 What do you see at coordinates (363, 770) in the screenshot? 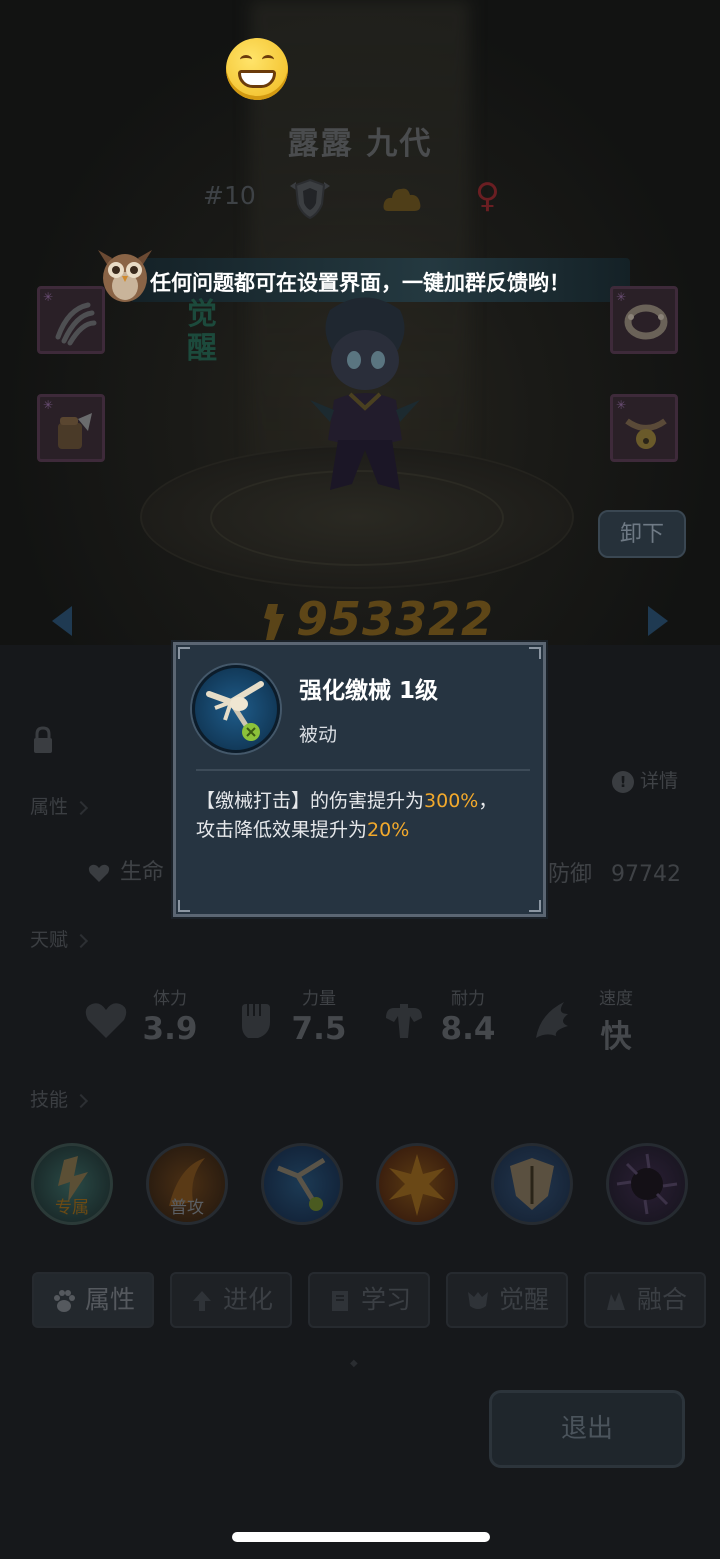
I see `popup-divider` at bounding box center [363, 770].